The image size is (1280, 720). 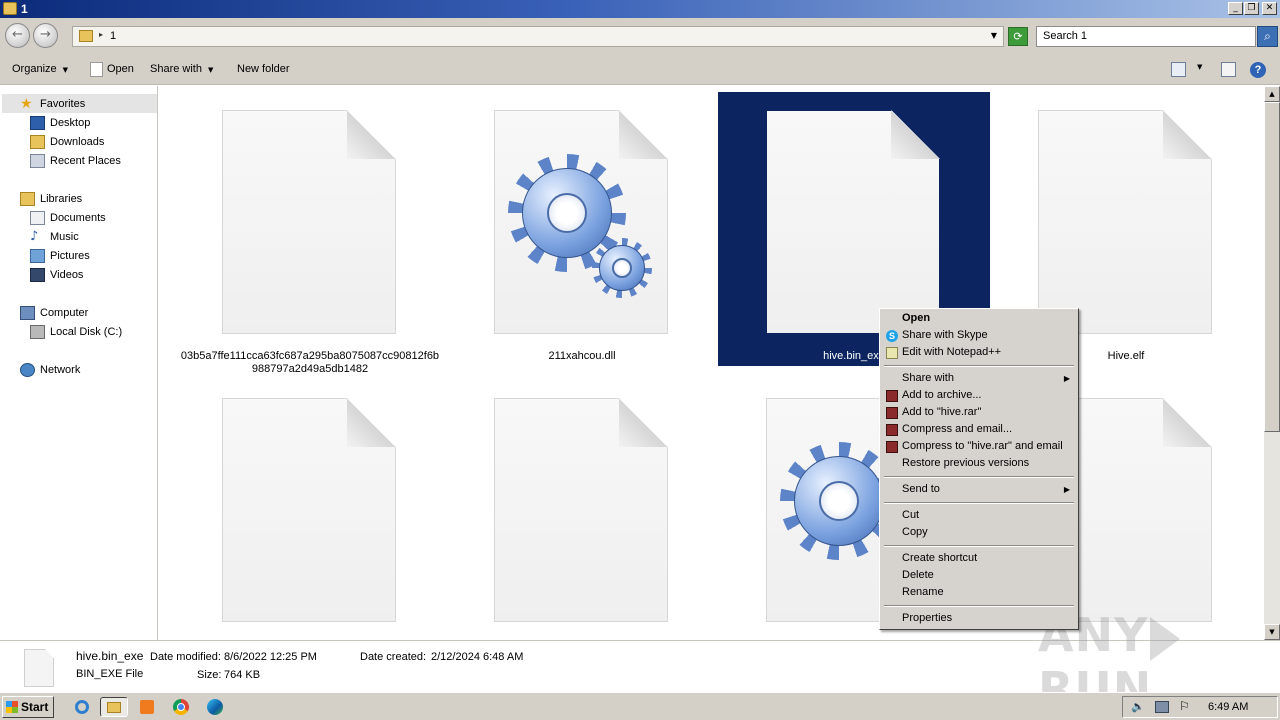 What do you see at coordinates (979, 489) in the screenshot?
I see `menu-item-send-to: Send to ▶` at bounding box center [979, 489].